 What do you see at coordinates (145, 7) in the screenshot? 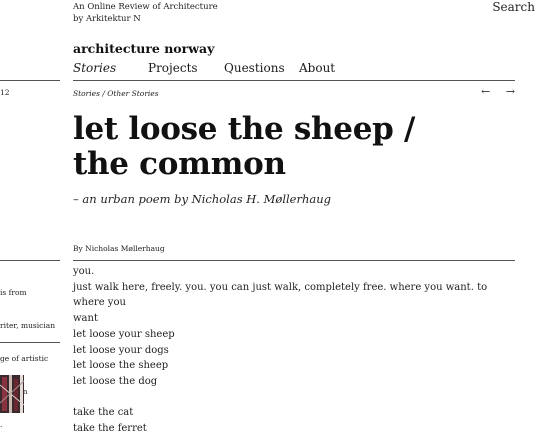
I see `tagline-line-1: An Online Review of Architecture` at bounding box center [145, 7].